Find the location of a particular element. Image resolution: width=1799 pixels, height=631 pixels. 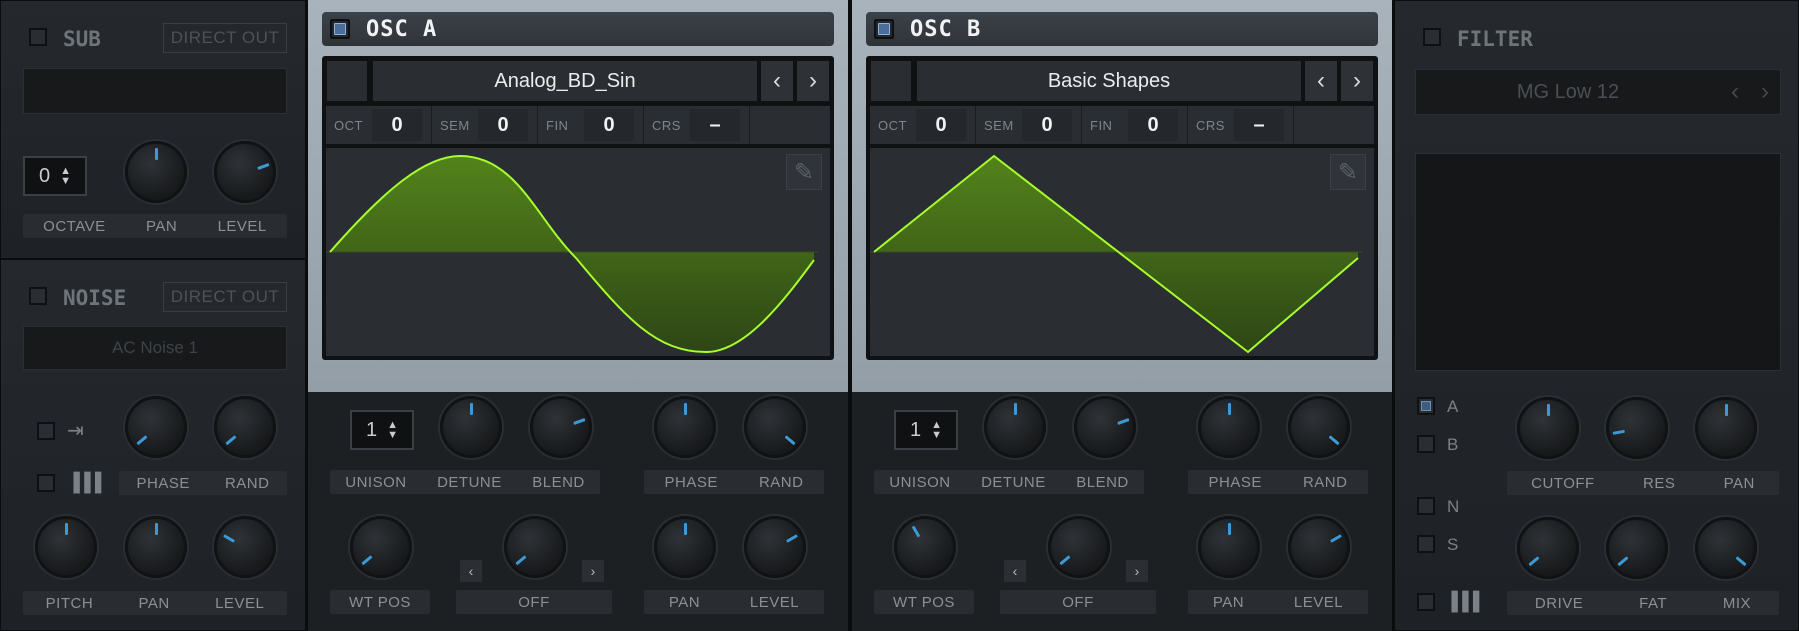

osc-b-preset-name: Basic Shapes is located at coordinates (1109, 81).